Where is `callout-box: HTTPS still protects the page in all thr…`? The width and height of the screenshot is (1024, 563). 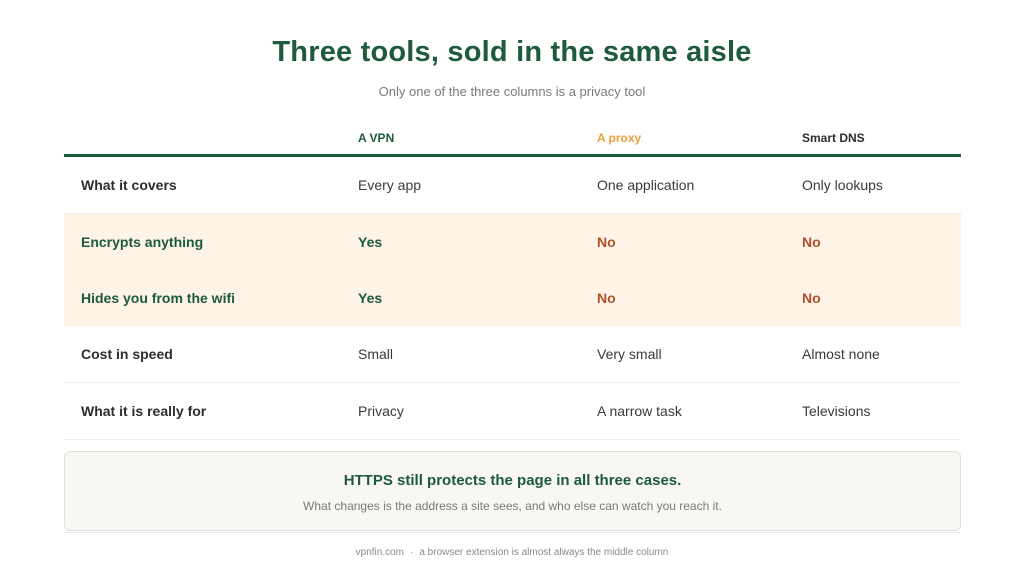
callout-box: HTTPS still protects the page in all thr… is located at coordinates (512, 491).